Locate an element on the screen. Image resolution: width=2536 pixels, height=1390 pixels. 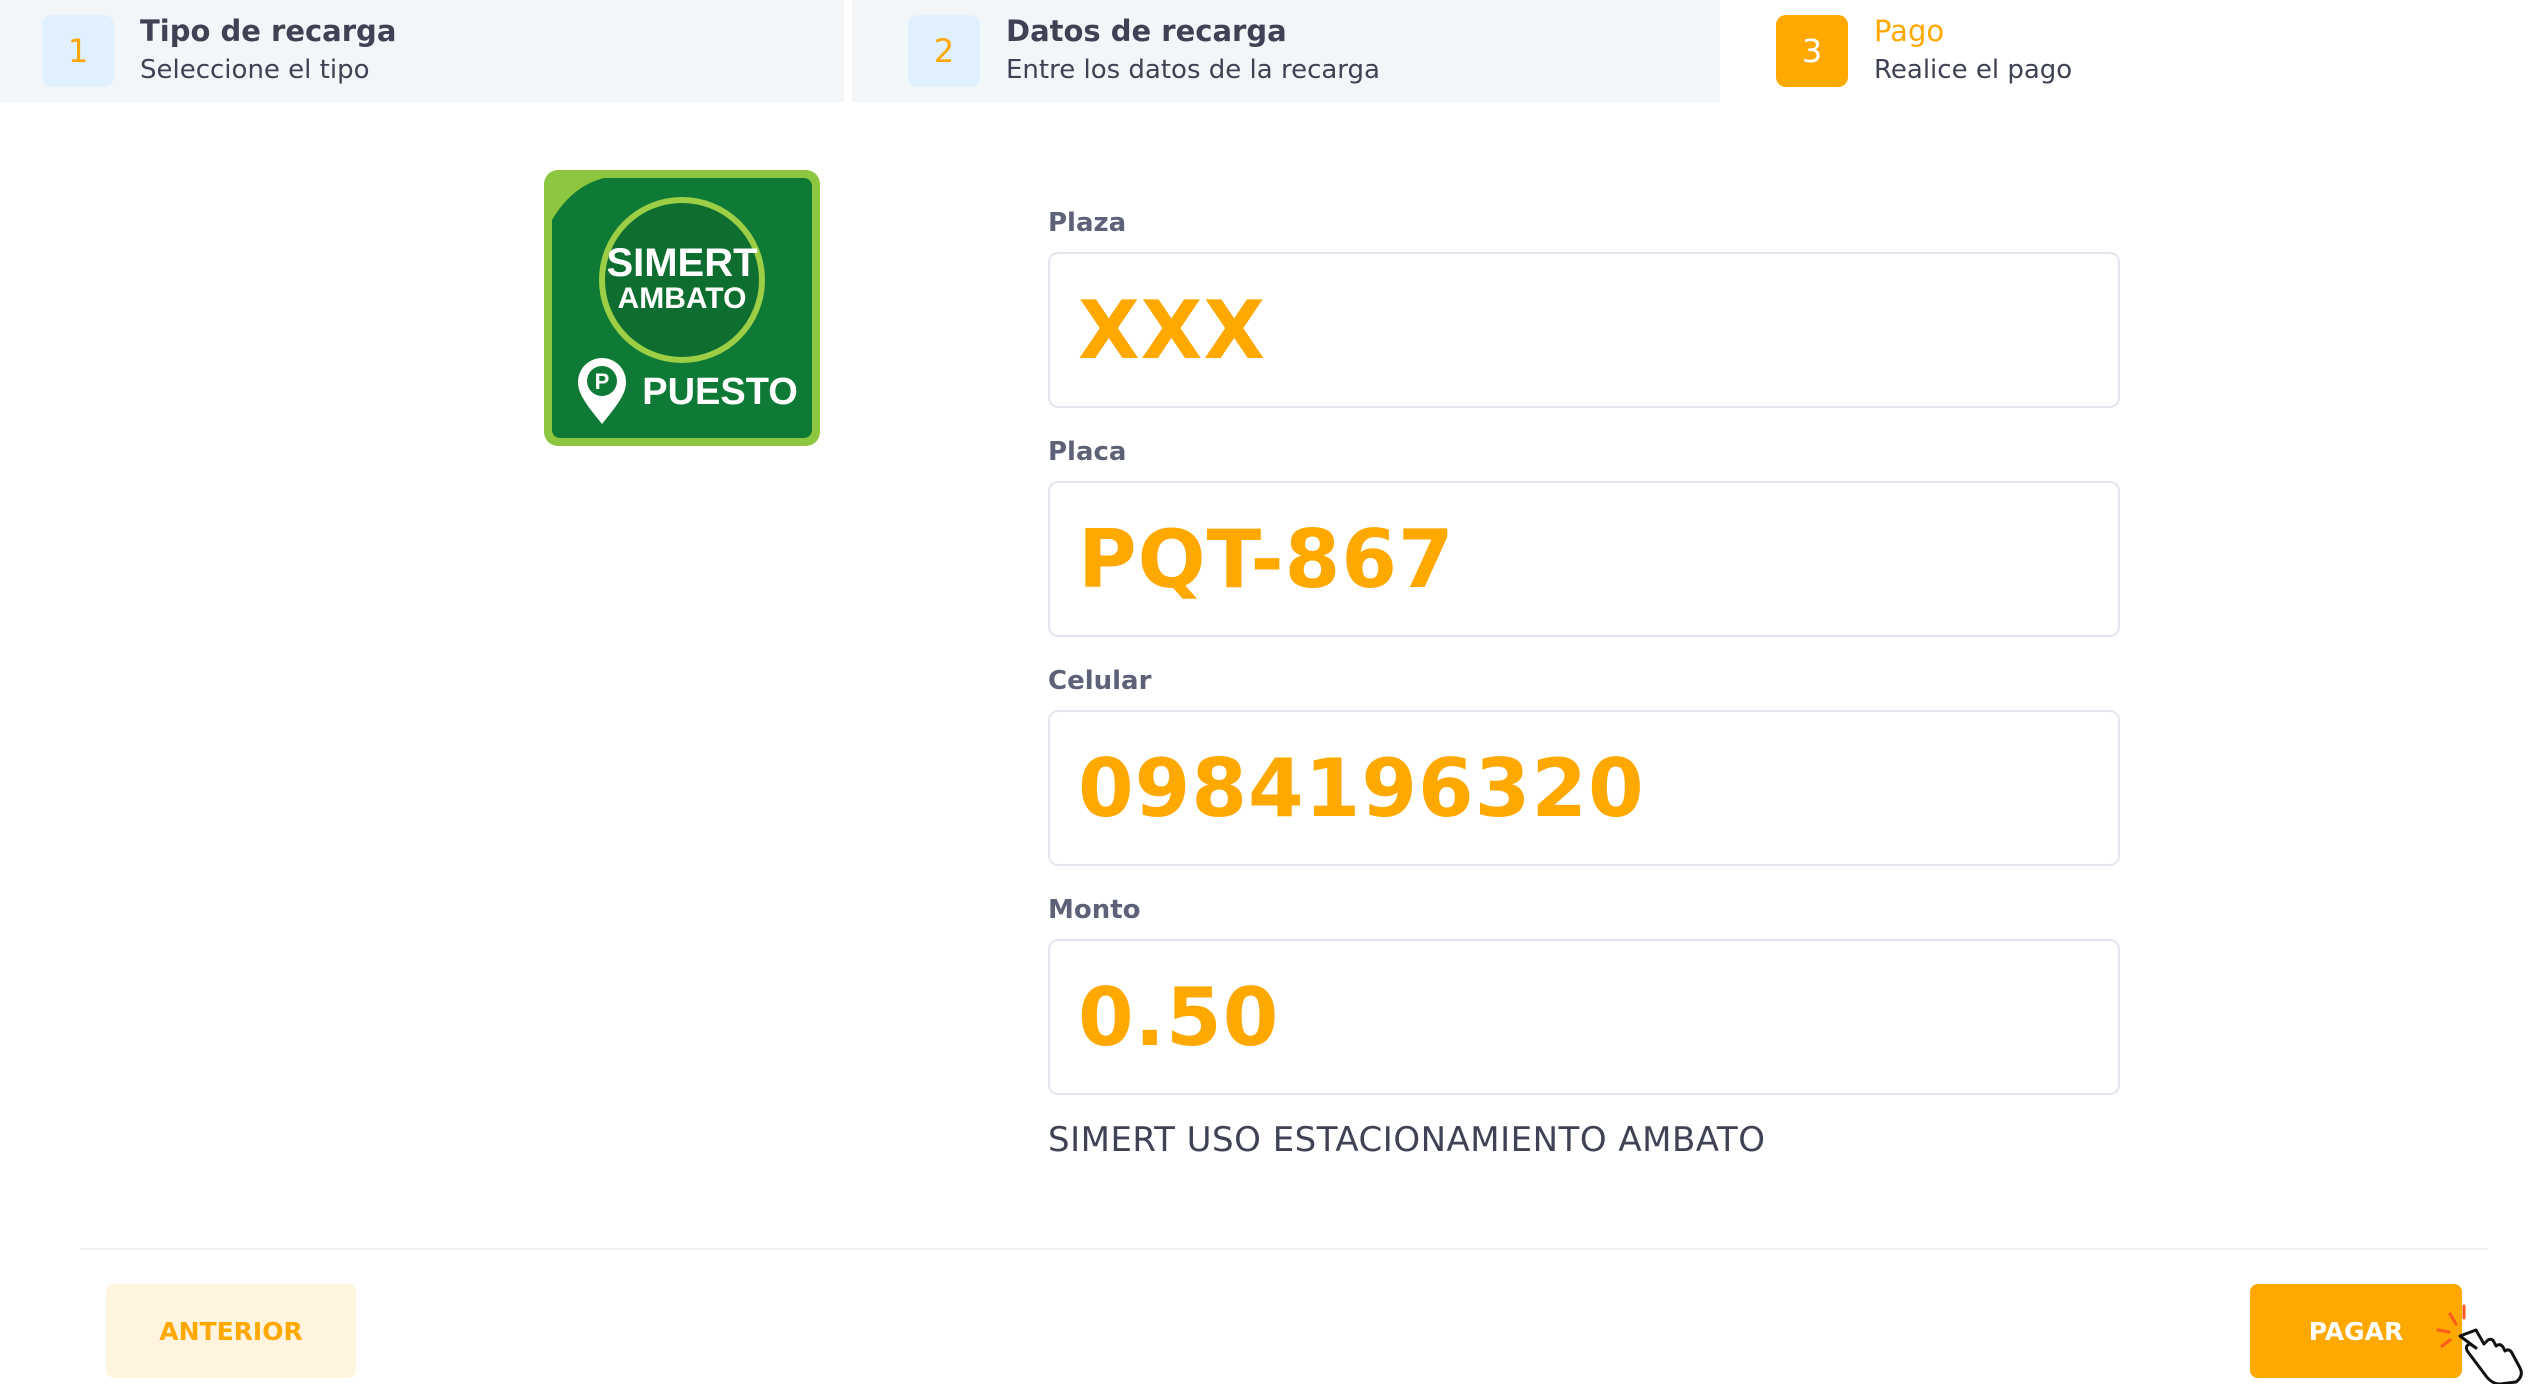
step-text: Pago Realice el pago is located at coordinates (1973, 51).